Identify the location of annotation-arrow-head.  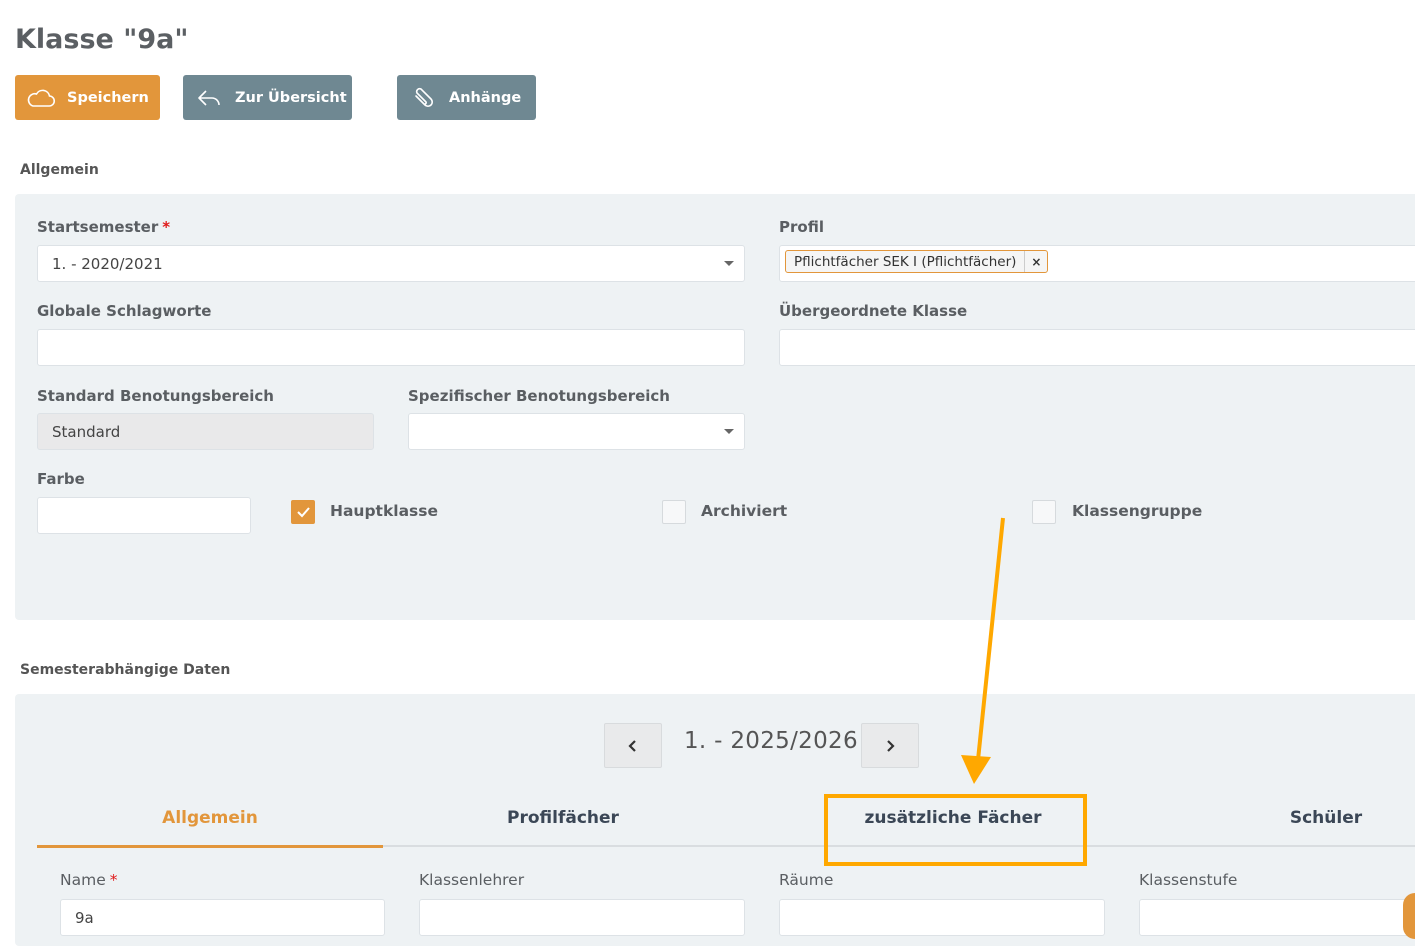
(976, 769).